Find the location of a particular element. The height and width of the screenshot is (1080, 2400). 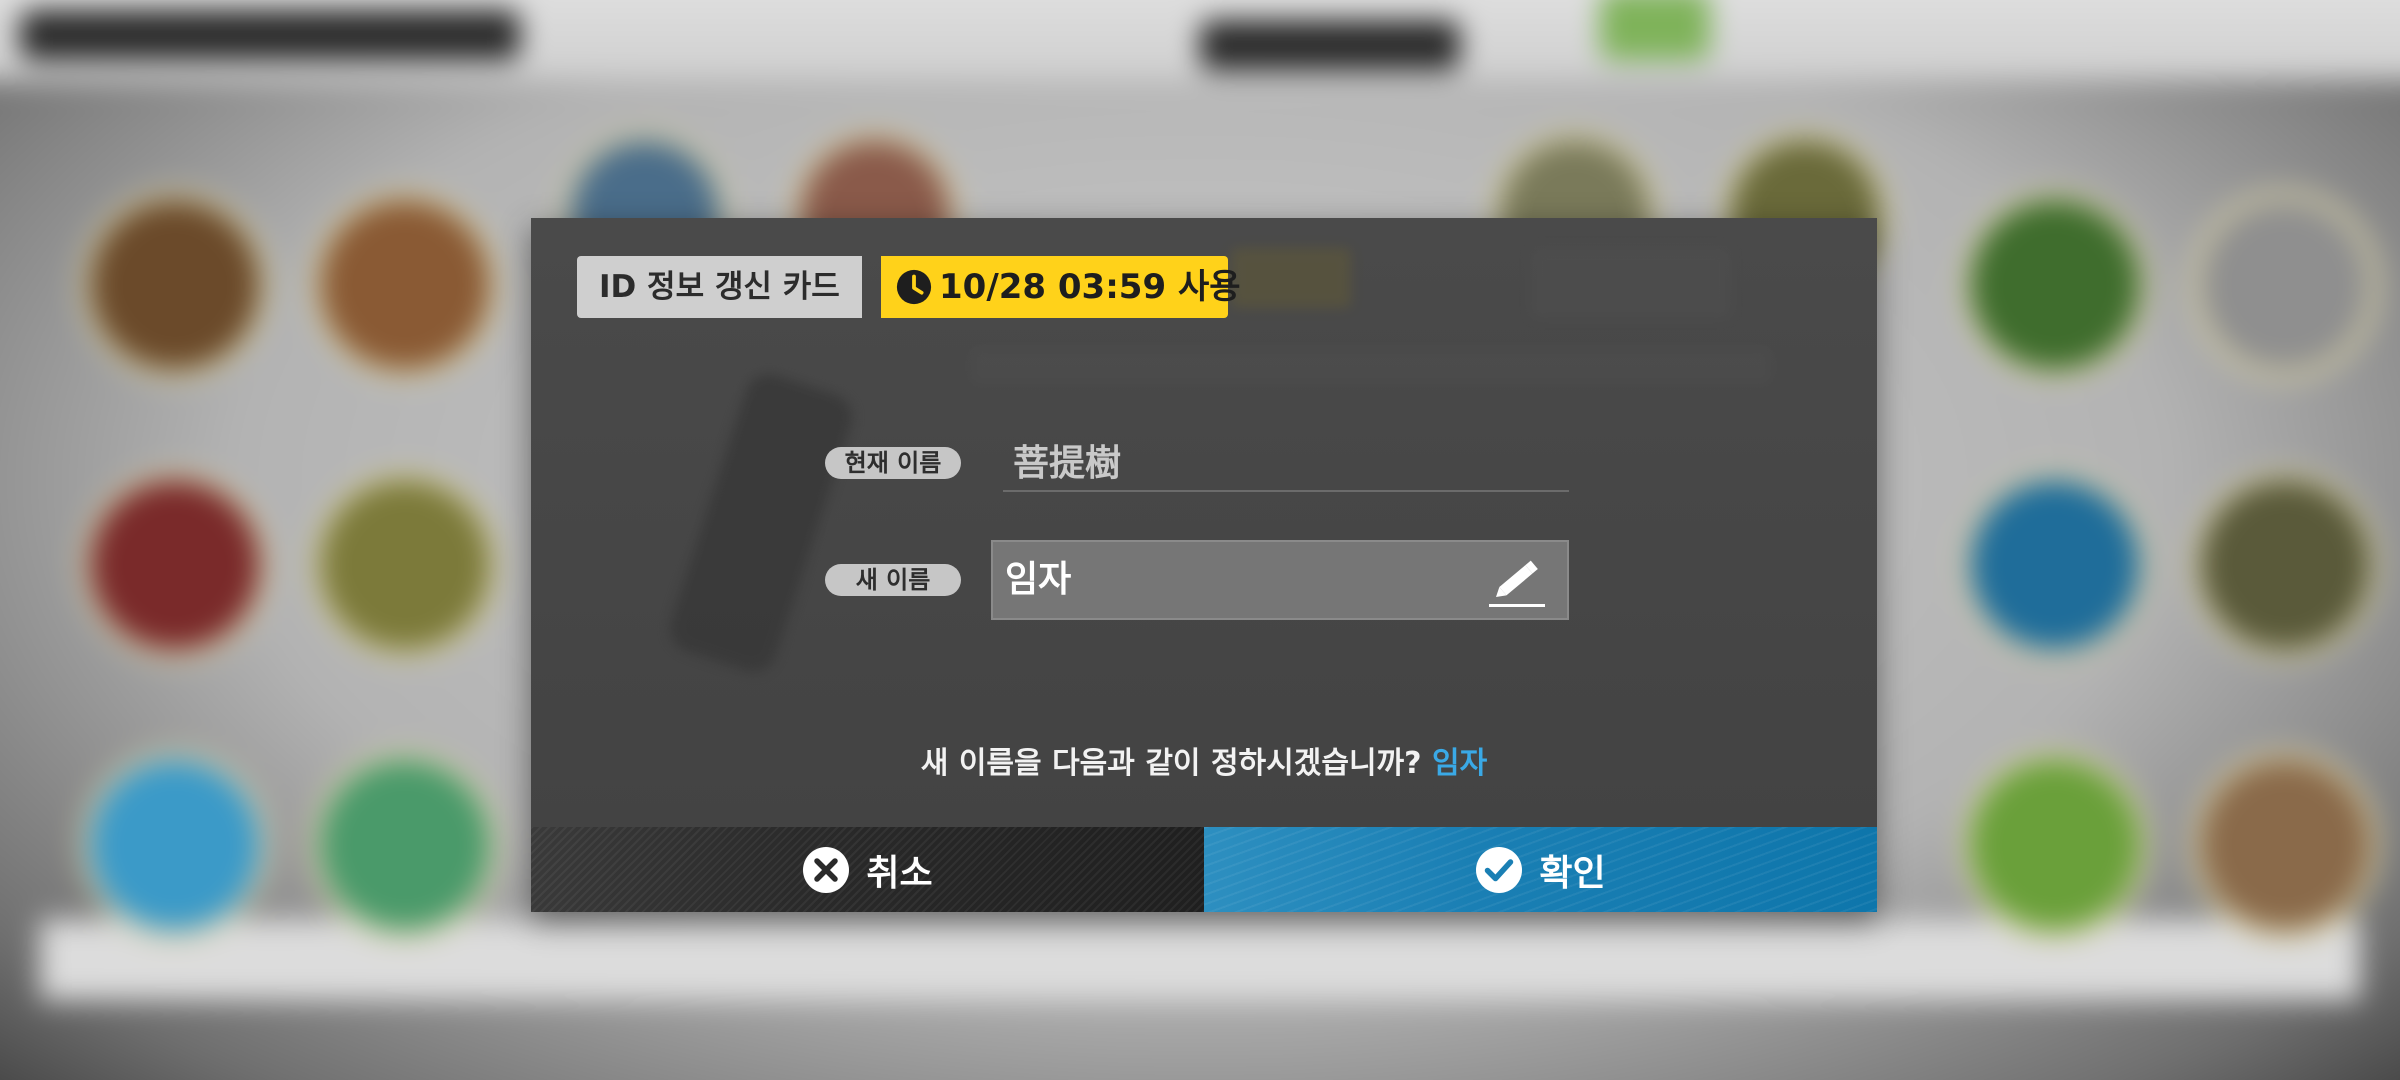

clock-icon is located at coordinates (914, 287).